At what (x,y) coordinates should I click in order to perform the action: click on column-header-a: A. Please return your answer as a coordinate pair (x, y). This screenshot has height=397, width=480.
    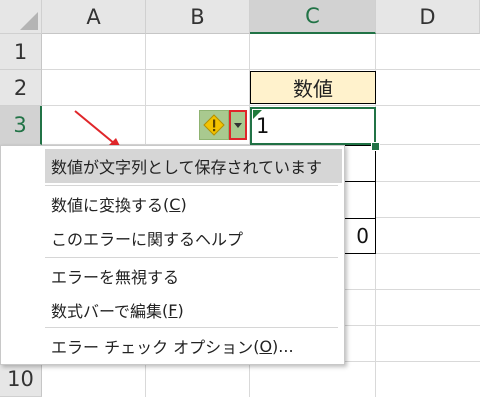
    Looking at the image, I should click on (94, 17).